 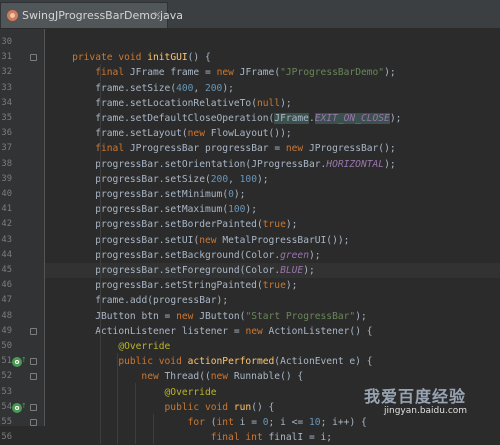 I want to click on line-number: 30, so click(x=6, y=42).